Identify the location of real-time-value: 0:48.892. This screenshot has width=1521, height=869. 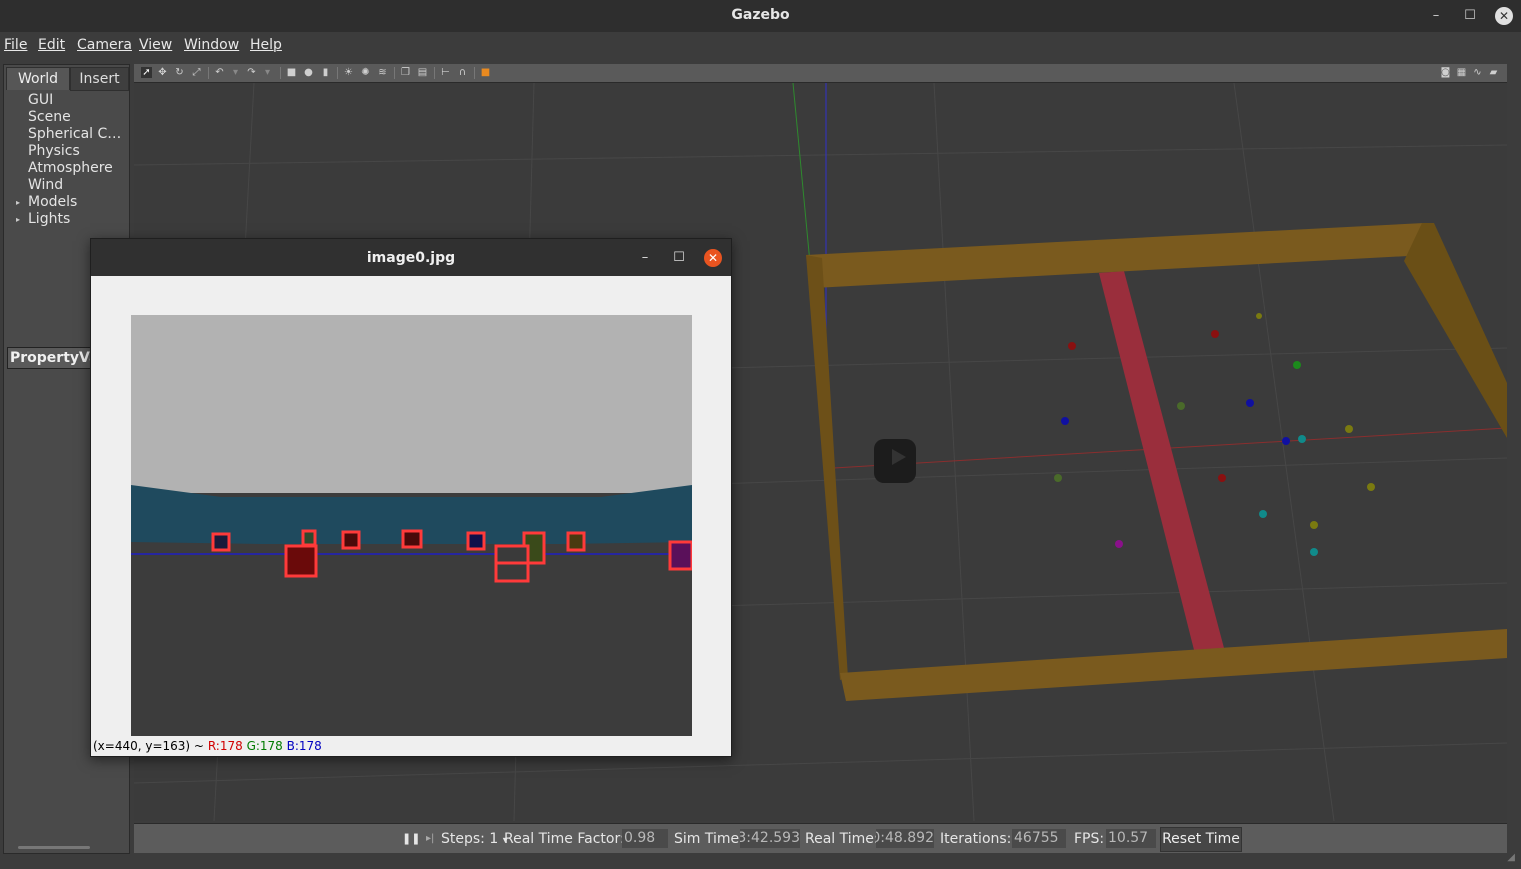
(905, 838).